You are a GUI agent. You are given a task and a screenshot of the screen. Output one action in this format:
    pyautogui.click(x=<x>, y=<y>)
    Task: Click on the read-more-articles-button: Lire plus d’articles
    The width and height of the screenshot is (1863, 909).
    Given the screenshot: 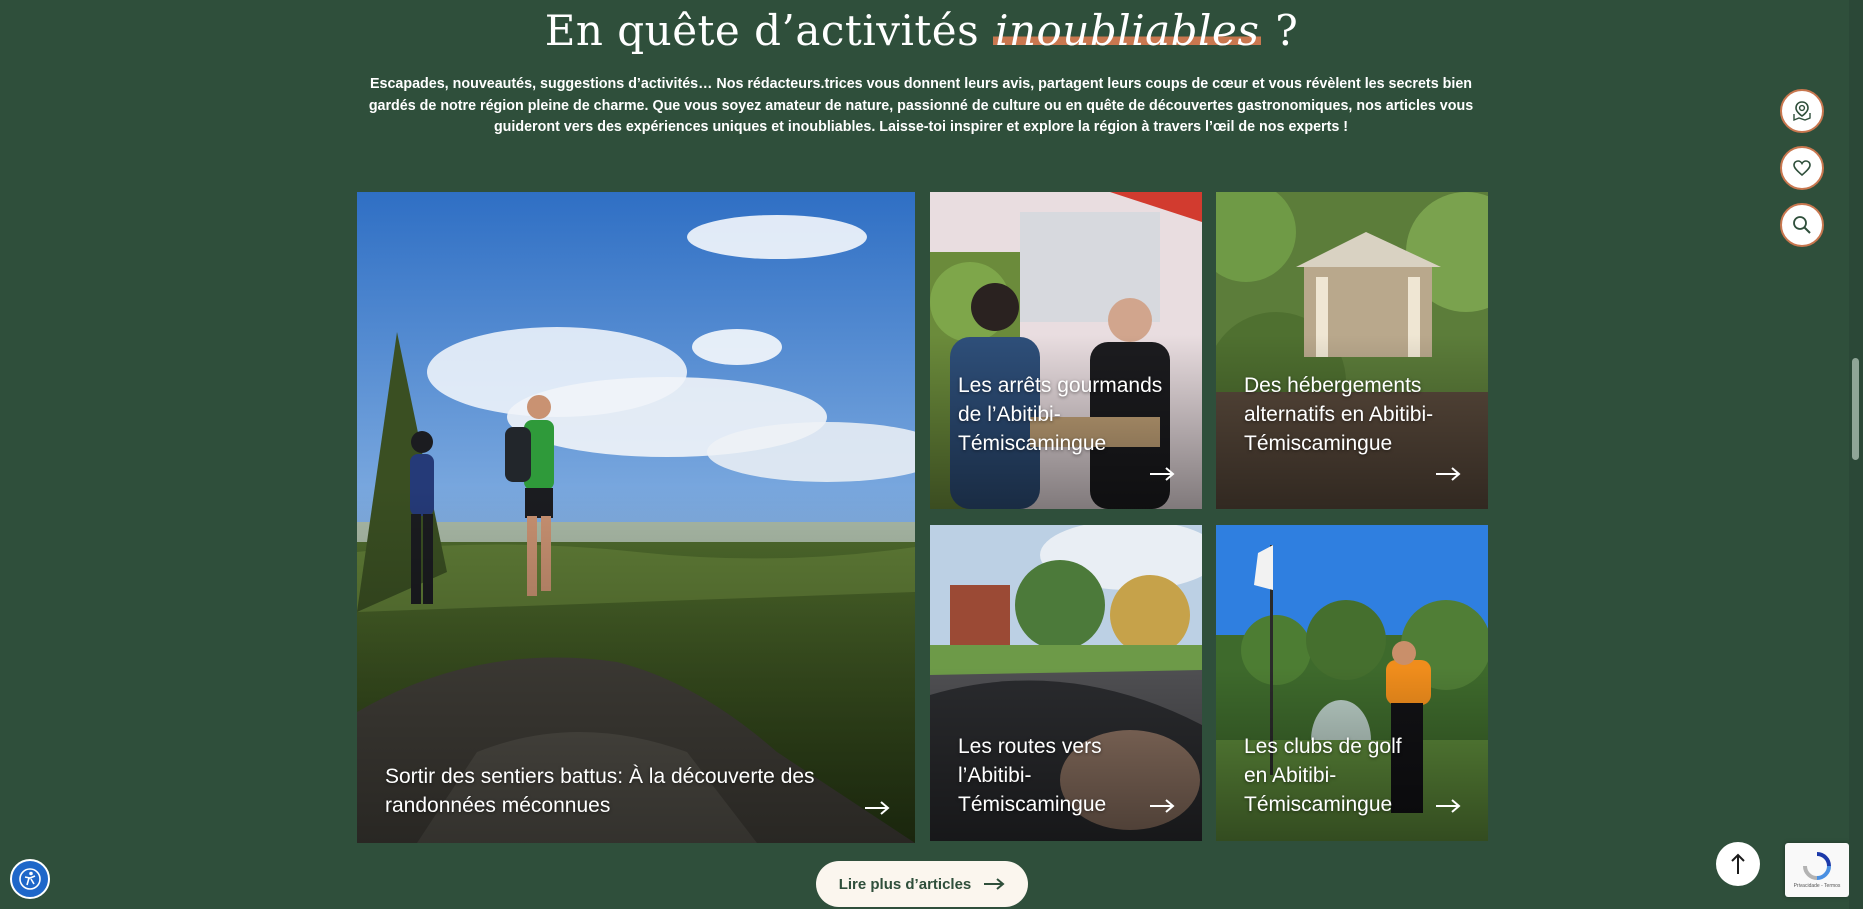 What is the action you would take?
    pyautogui.click(x=922, y=884)
    